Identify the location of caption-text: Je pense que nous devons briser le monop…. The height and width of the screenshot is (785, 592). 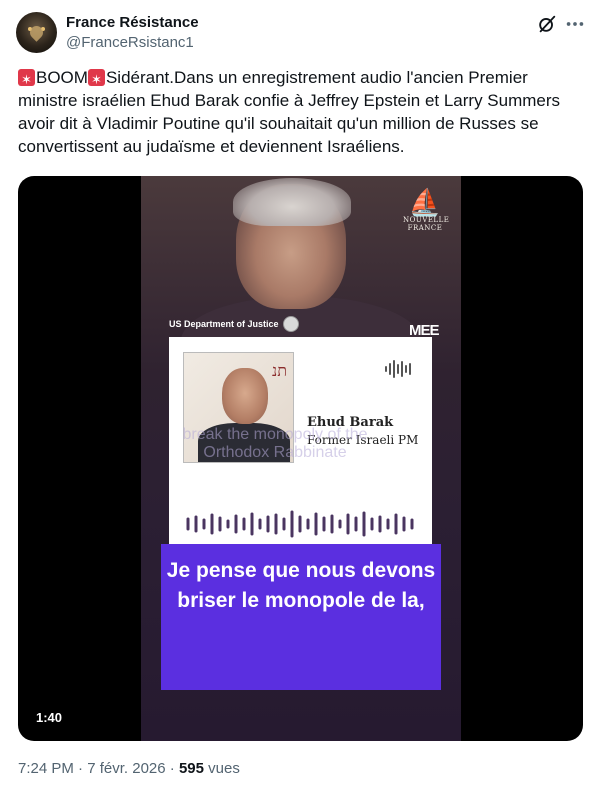
(301, 585).